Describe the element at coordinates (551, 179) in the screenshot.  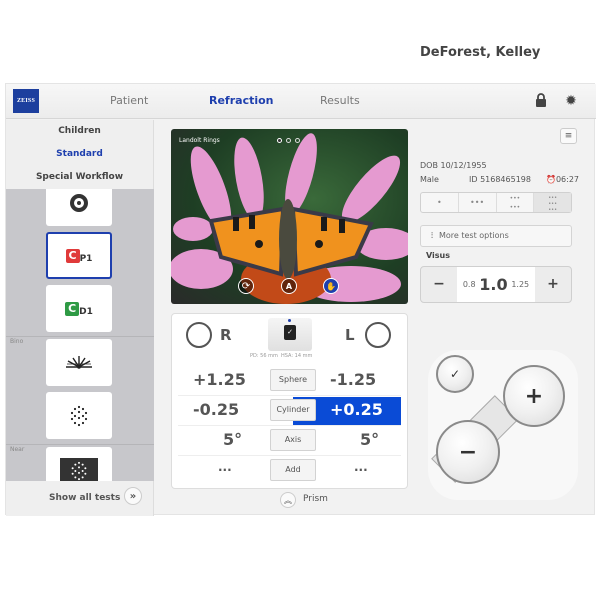
I see `alarm-clock-icon: ⏰` at that location.